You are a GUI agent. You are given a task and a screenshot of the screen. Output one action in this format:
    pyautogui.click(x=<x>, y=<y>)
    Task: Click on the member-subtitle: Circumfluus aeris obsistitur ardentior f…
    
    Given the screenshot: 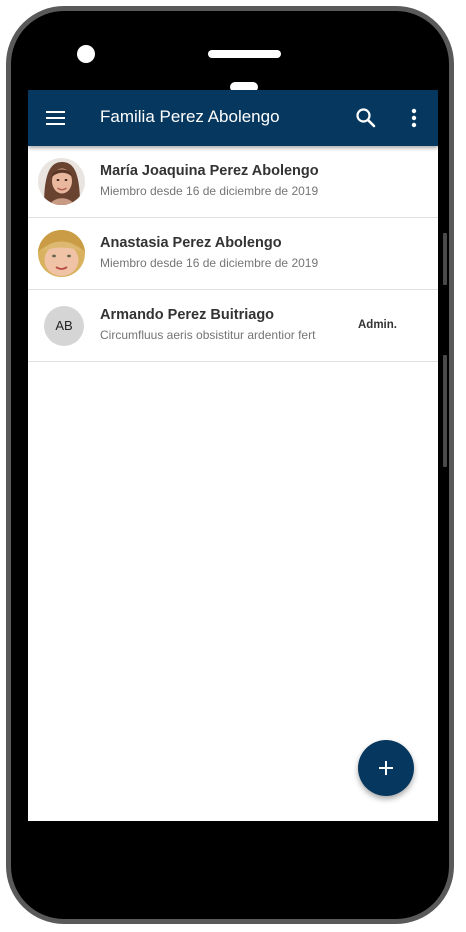 What is the action you would take?
    pyautogui.click(x=208, y=335)
    